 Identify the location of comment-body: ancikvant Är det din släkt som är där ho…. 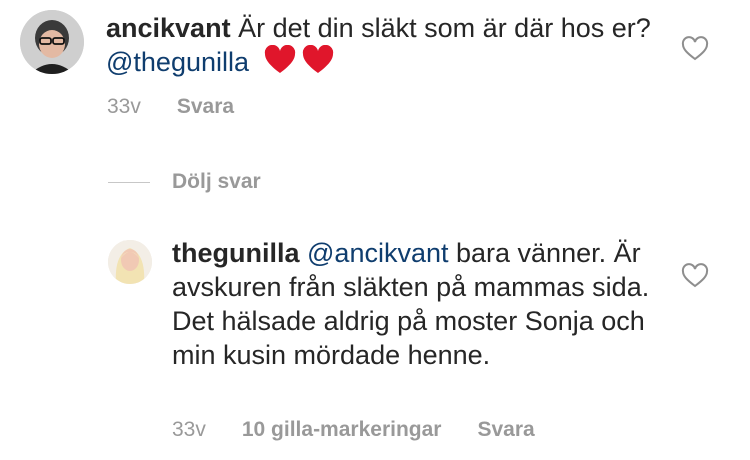
(386, 47).